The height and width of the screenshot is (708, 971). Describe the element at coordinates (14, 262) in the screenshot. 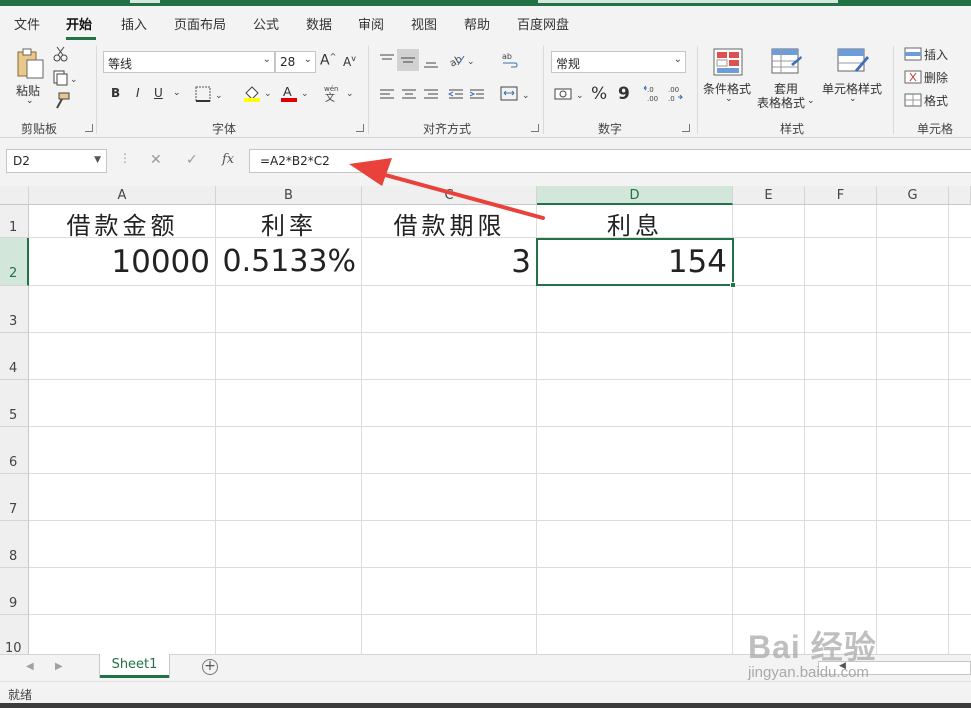

I see `row-header-2: 2` at that location.